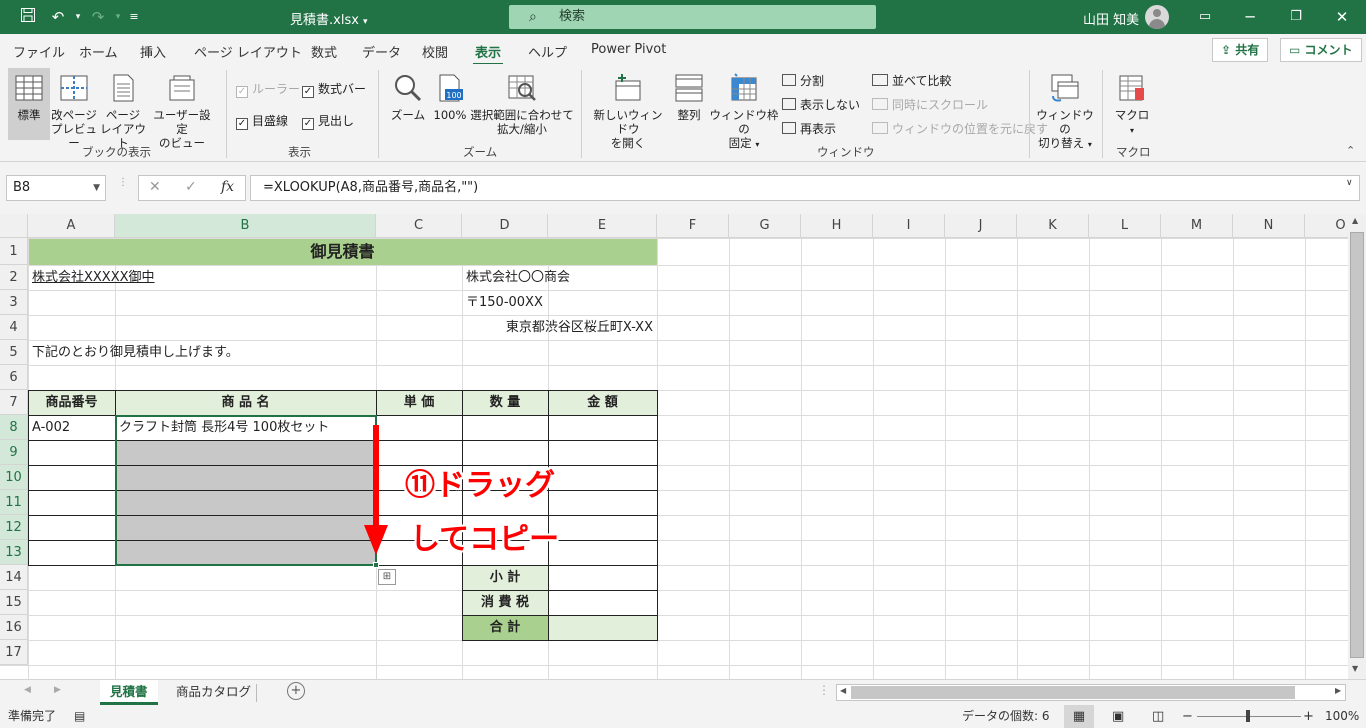  What do you see at coordinates (14, 427) in the screenshot?
I see `row-header-8: 8` at bounding box center [14, 427].